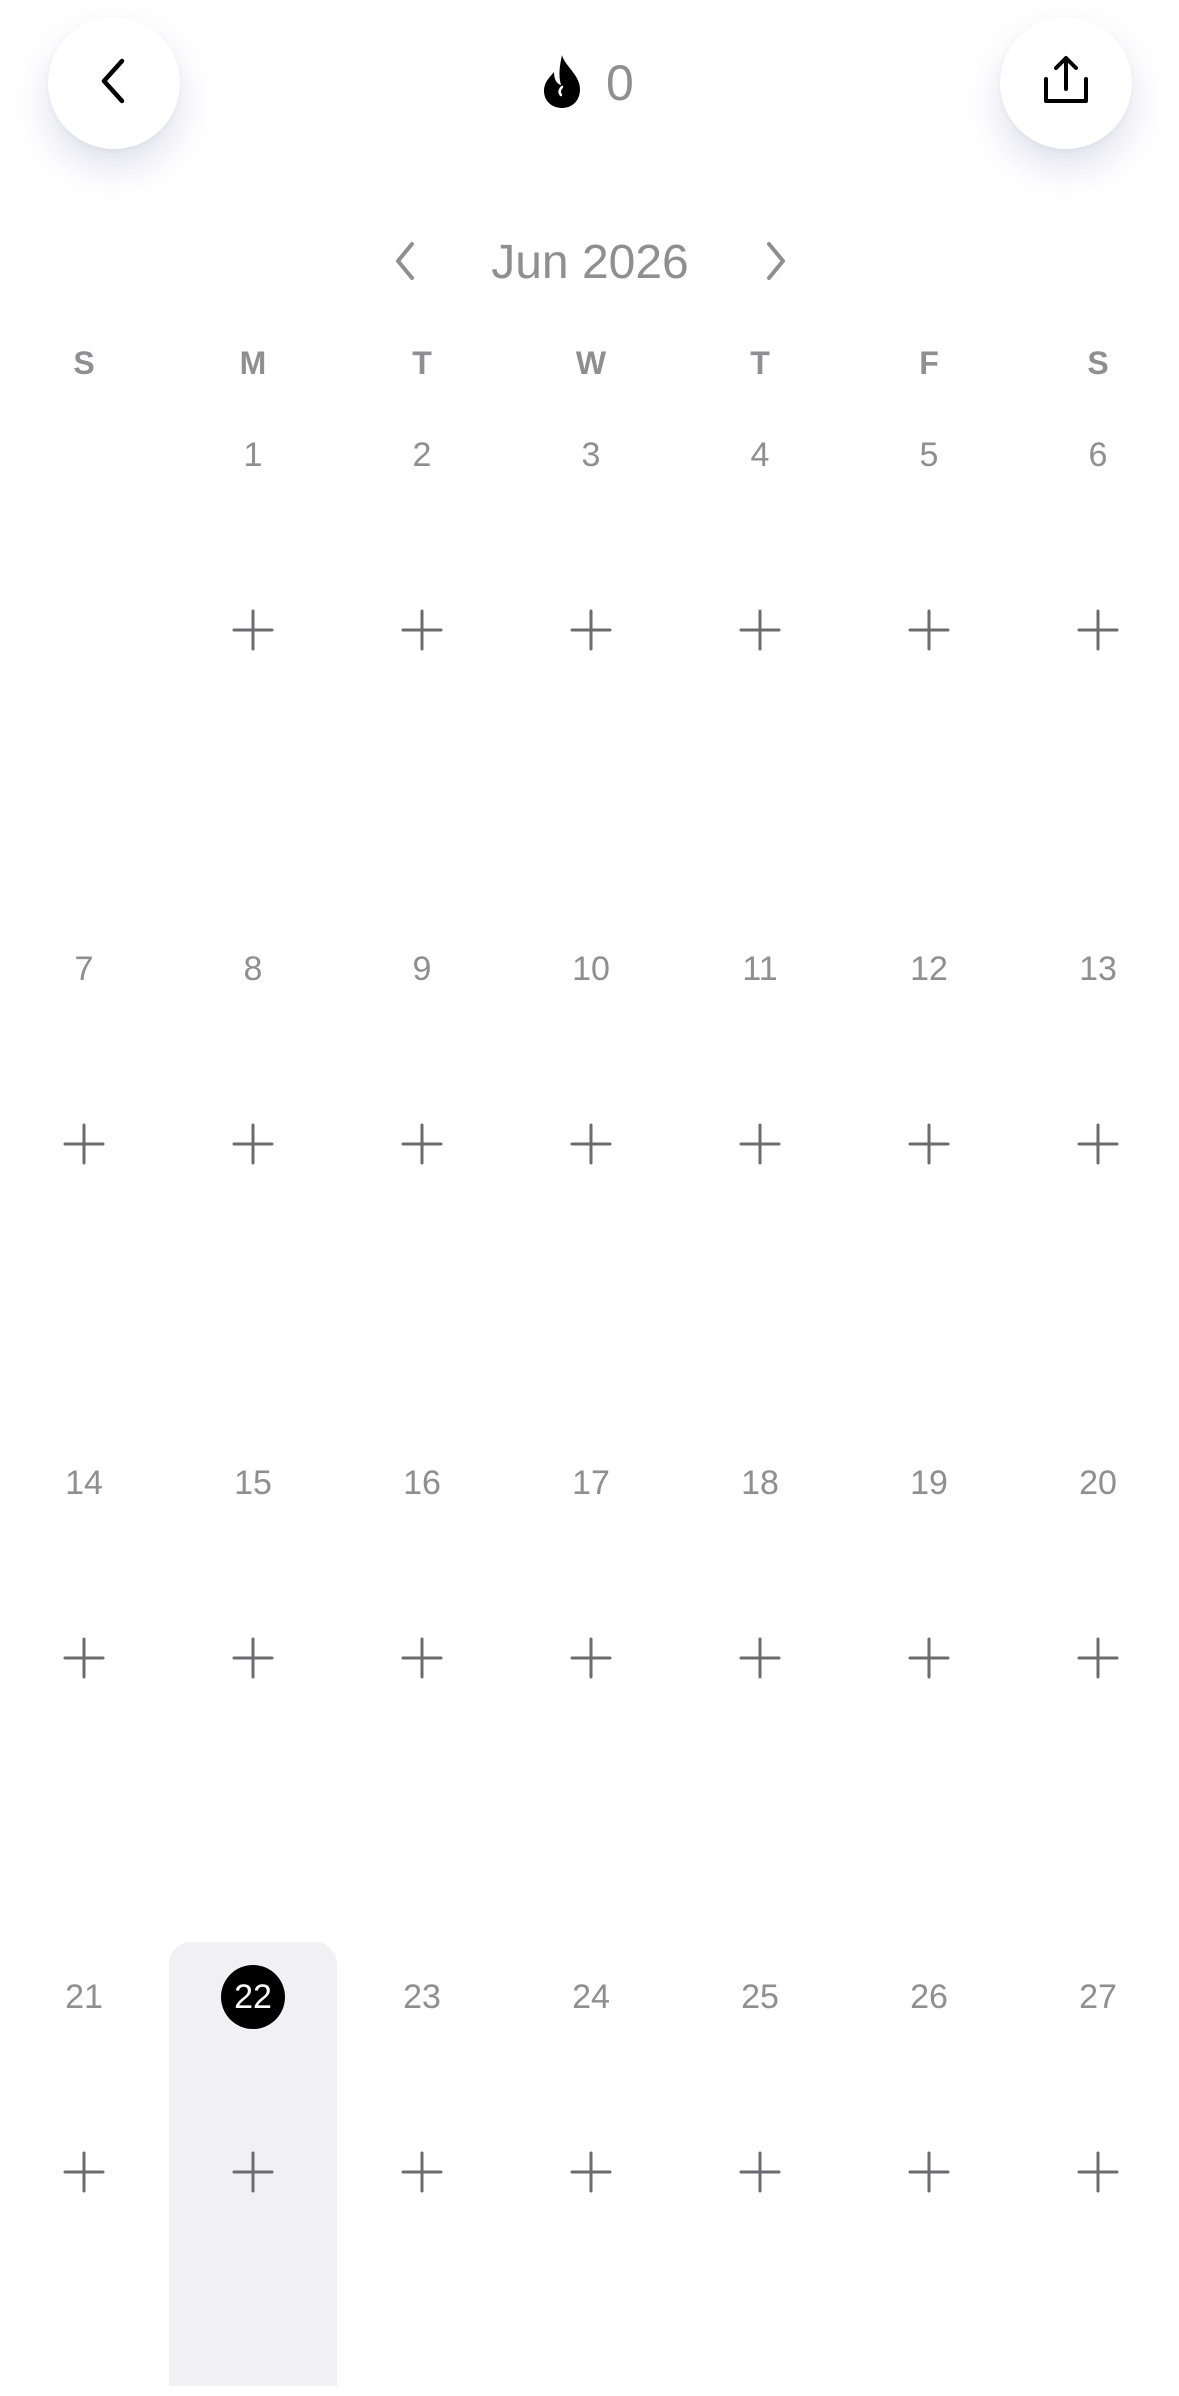 The height and width of the screenshot is (2396, 1179). I want to click on day-cell: 18, so click(760, 1685).